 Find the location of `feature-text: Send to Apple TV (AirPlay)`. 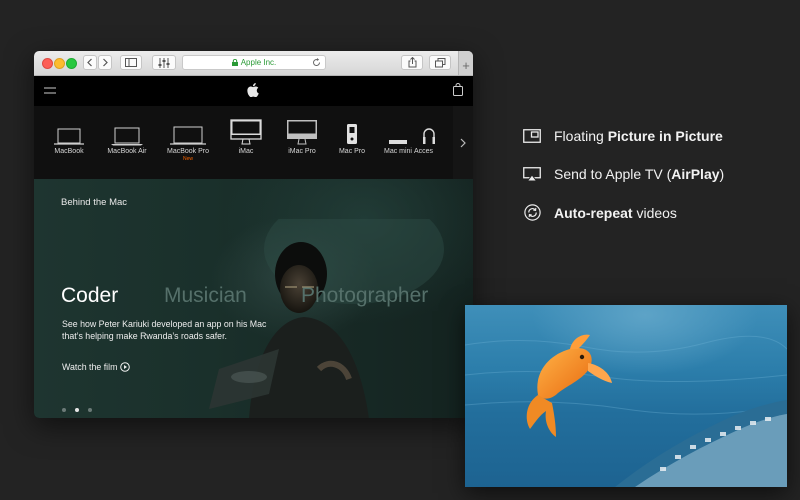

feature-text: Send to Apple TV (AirPlay) is located at coordinates (639, 174).